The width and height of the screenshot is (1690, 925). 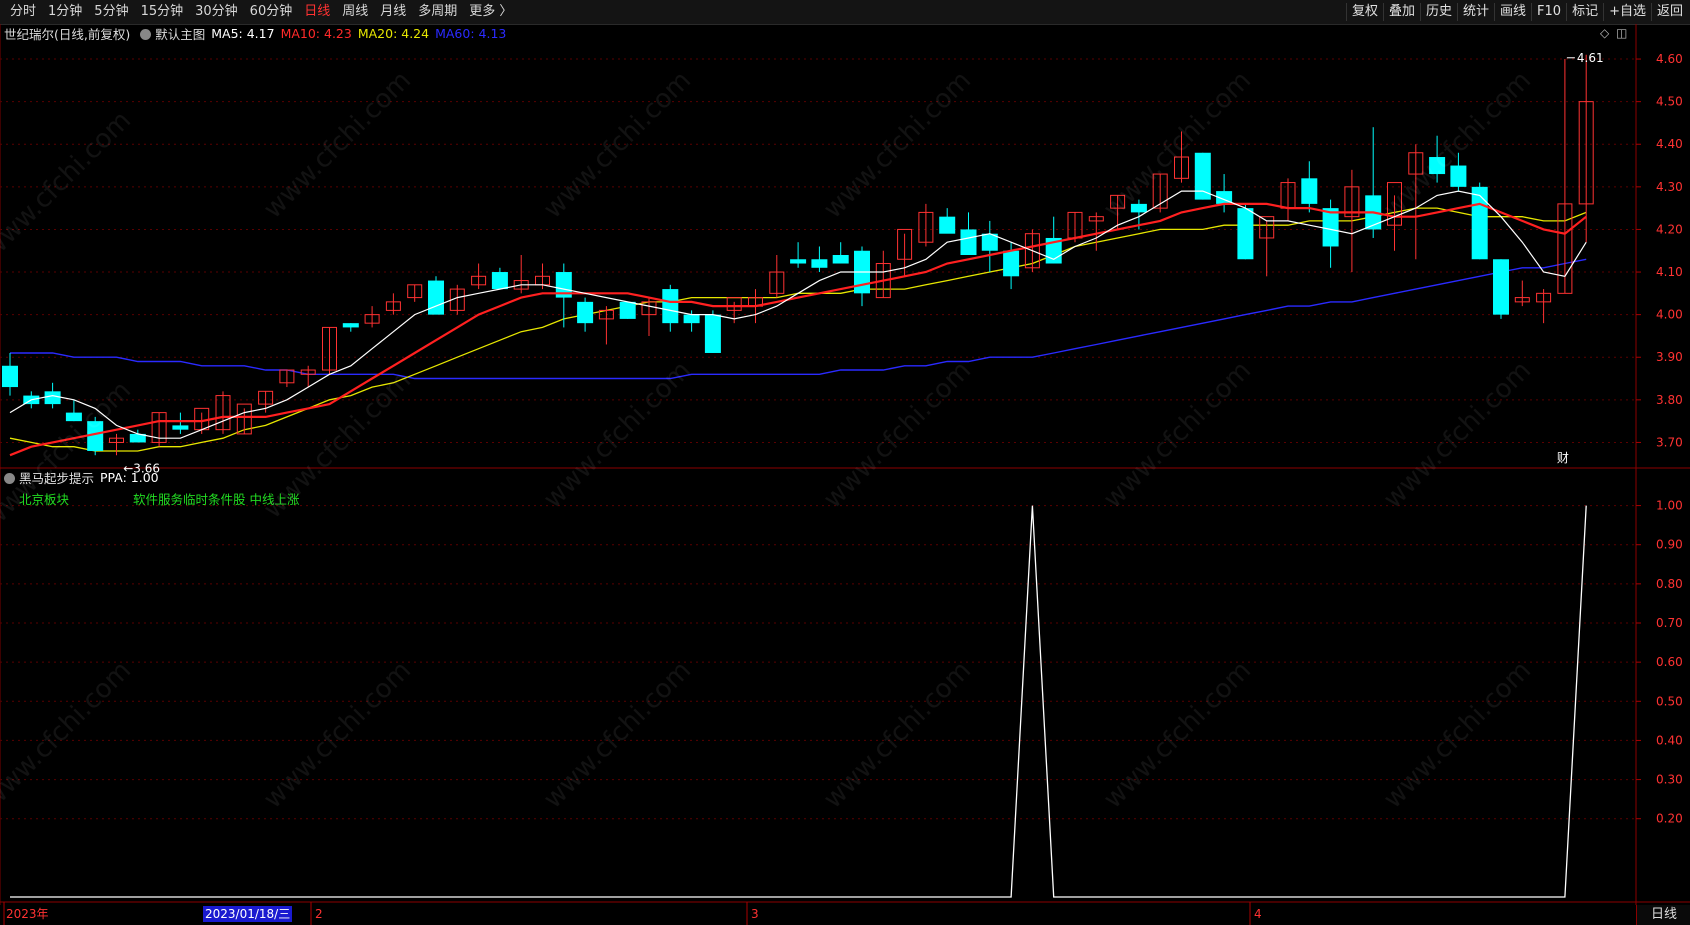 I want to click on x-axis-label: 2, so click(x=319, y=914).